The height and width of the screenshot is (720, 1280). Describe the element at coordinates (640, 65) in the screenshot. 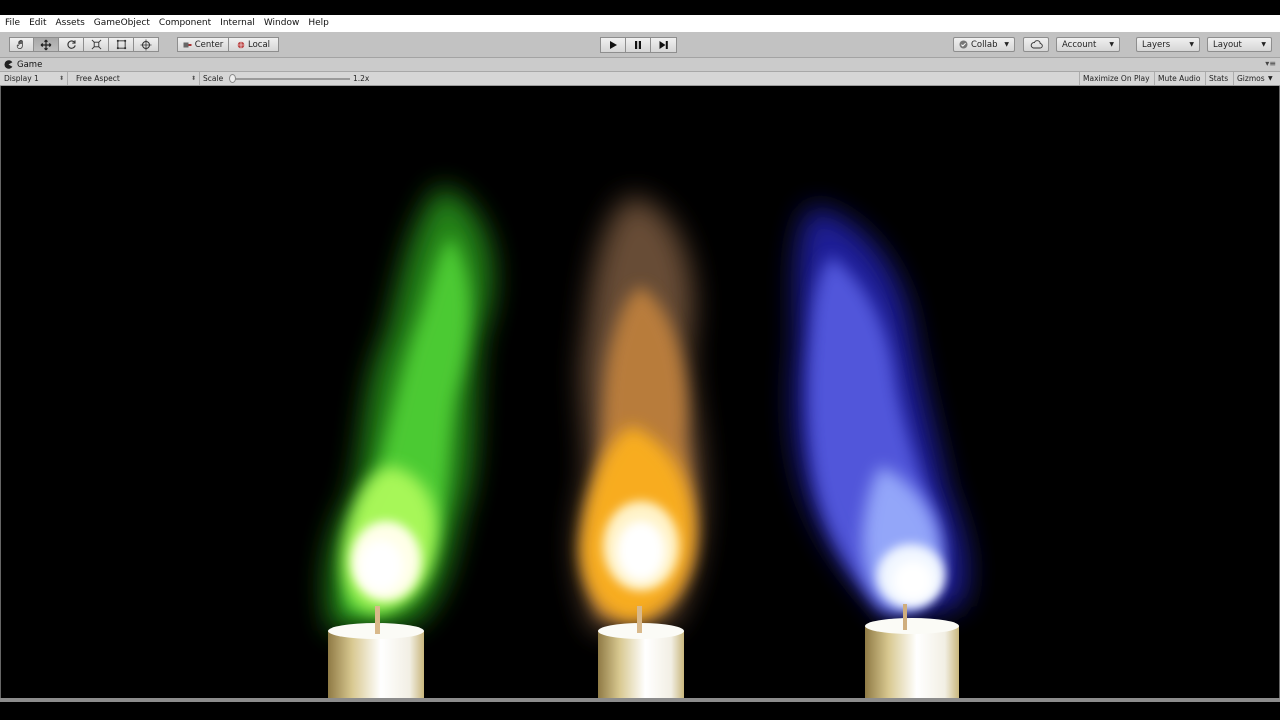

I see `game-tab-bar: Game ▾≡` at that location.